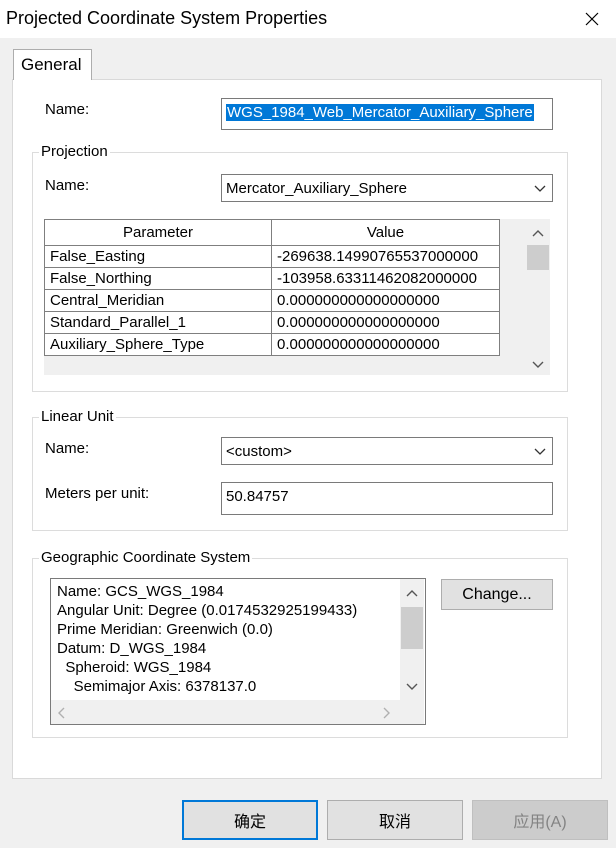 The image size is (616, 848). I want to click on tab-general-label: General, so click(51, 64).